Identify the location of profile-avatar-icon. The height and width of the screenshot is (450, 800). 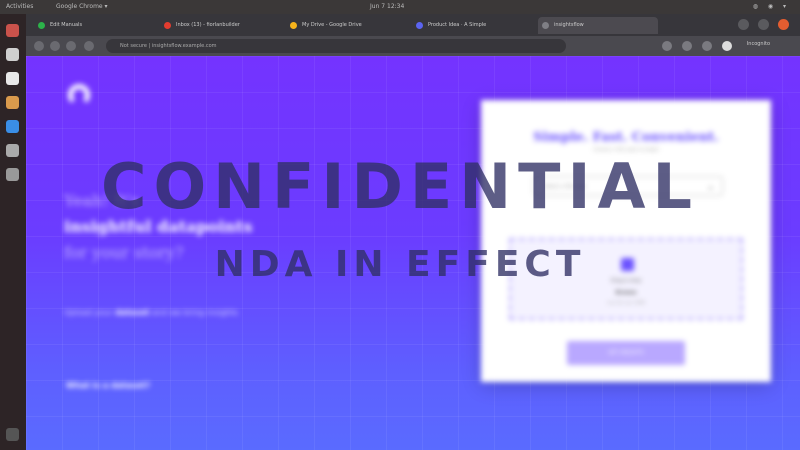
(727, 46).